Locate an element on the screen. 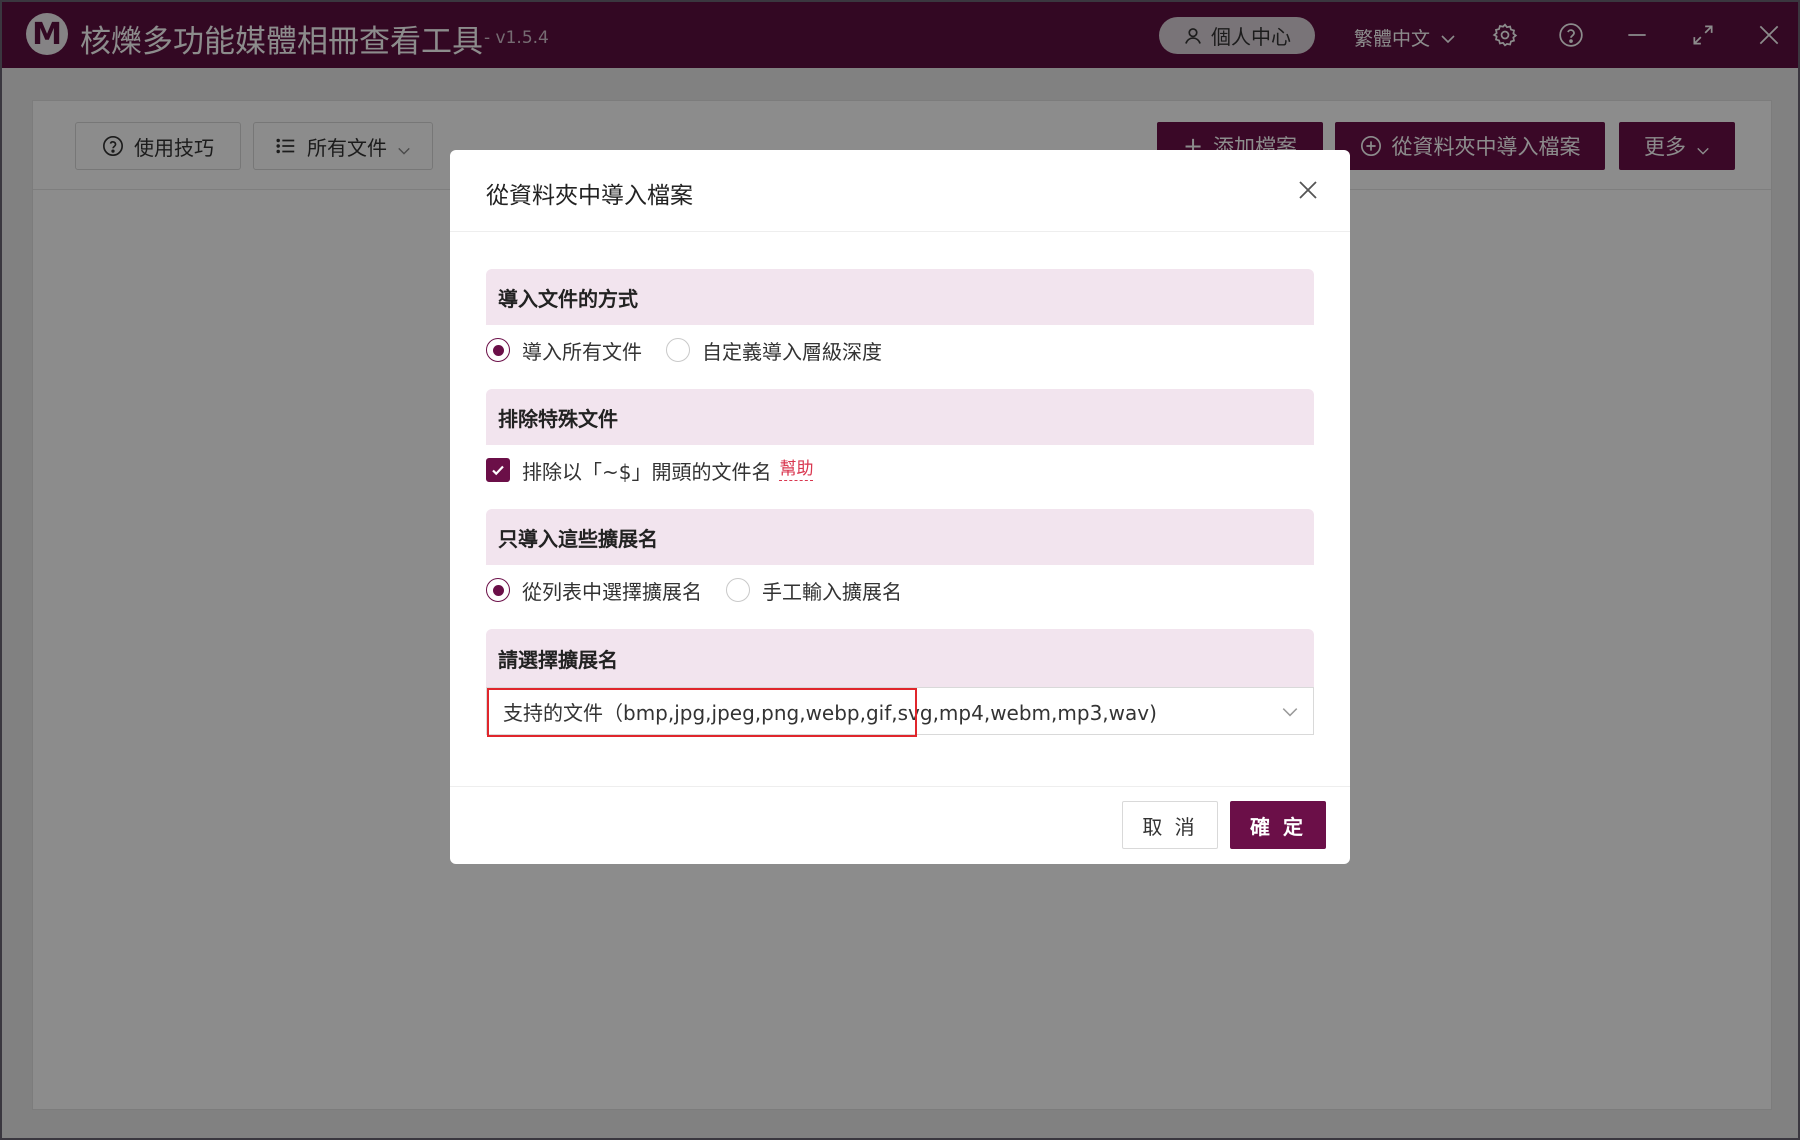 This screenshot has height=1140, width=1800. radio-import-all-label: 導入所有文件 is located at coordinates (582, 350).